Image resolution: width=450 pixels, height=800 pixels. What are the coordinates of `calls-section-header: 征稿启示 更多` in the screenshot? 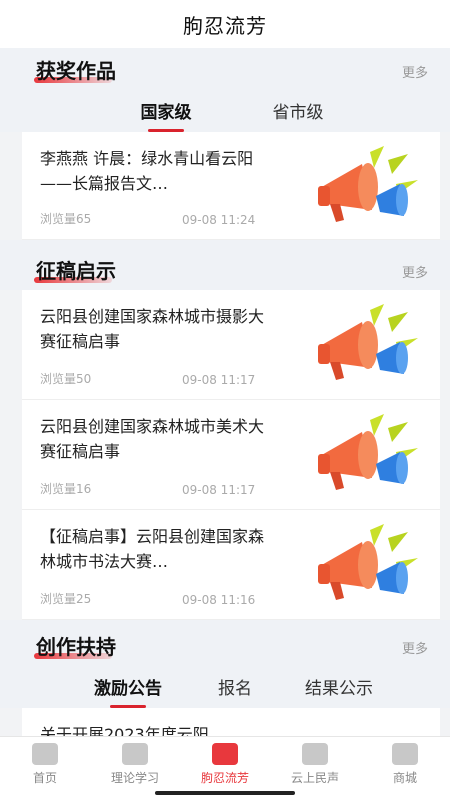 It's located at (225, 265).